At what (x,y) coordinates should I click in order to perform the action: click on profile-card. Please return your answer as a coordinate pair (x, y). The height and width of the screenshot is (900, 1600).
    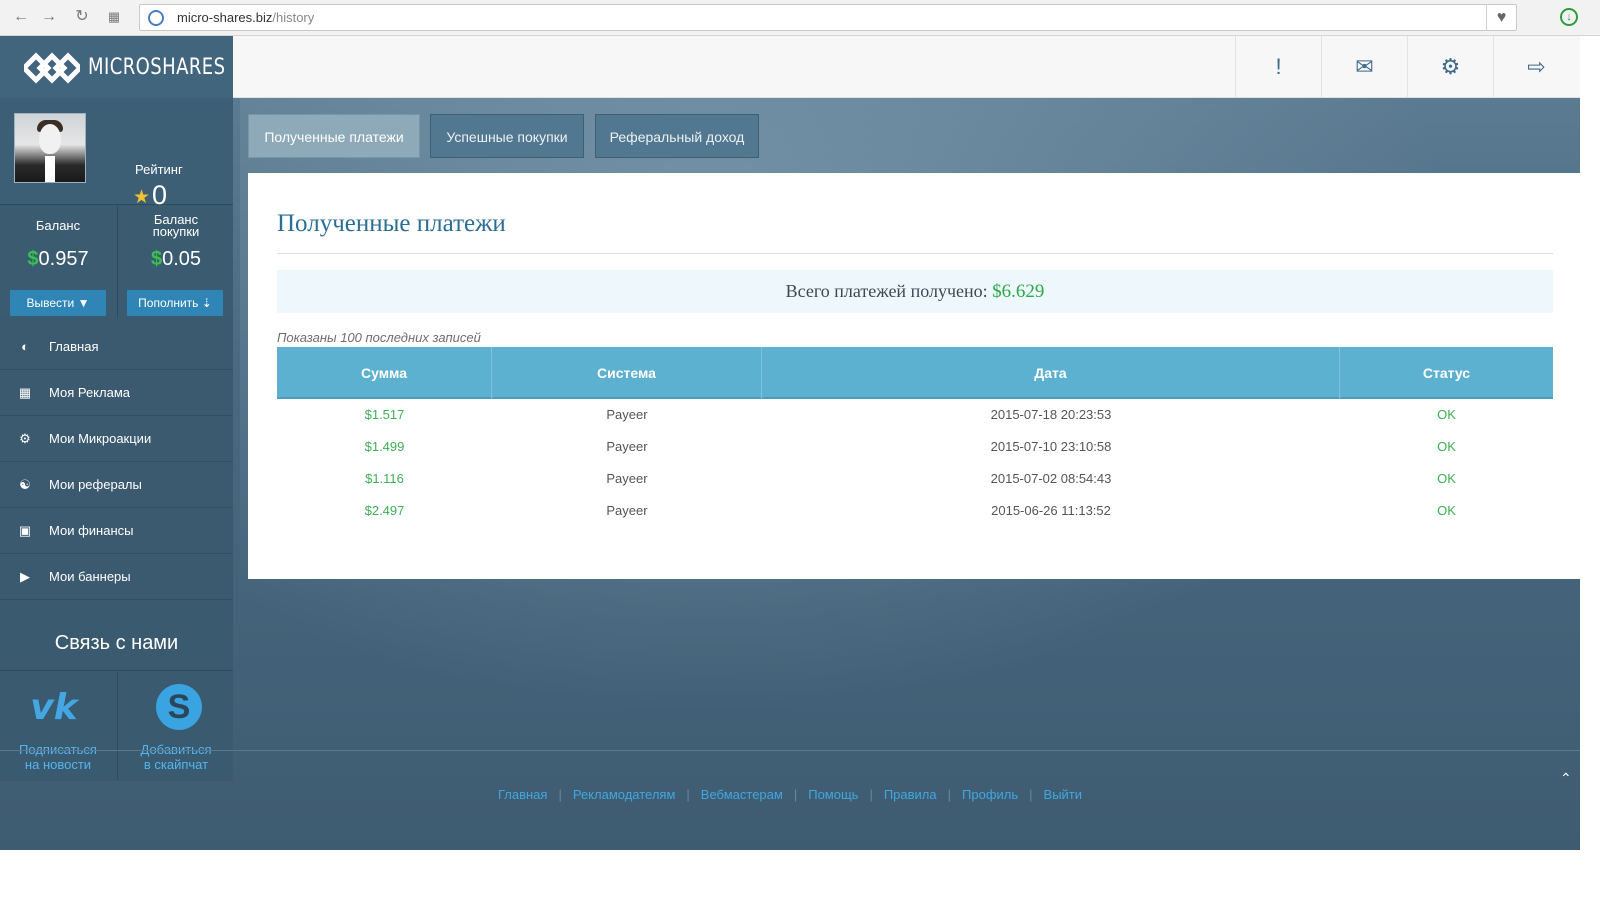
    Looking at the image, I should click on (116, 151).